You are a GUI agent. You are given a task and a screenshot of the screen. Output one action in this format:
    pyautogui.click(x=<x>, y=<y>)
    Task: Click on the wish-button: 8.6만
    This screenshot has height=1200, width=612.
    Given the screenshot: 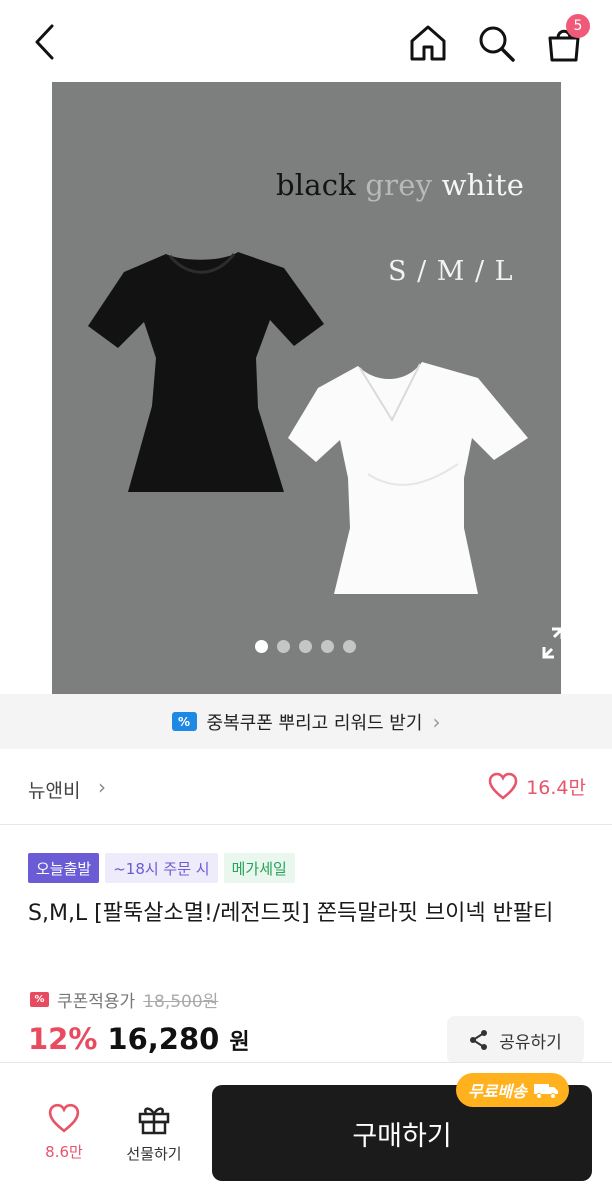 What is the action you would take?
    pyautogui.click(x=64, y=1132)
    